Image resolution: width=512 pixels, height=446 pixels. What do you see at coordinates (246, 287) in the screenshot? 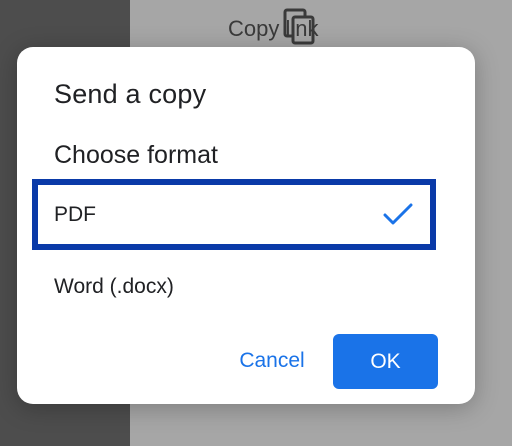
I see `format-option-word: Word (.docx)` at bounding box center [246, 287].